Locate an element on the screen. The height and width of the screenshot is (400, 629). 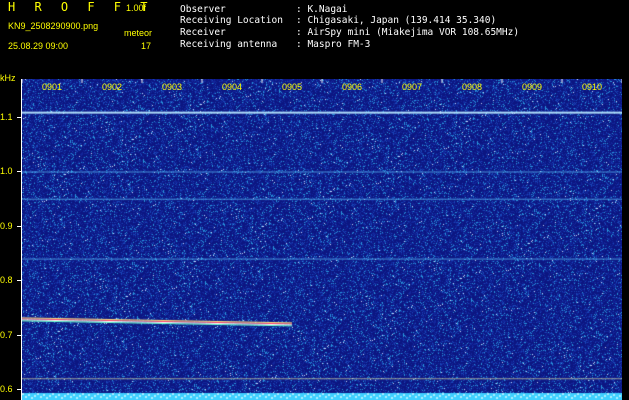
receiver-key: Receiver is located at coordinates (203, 32).